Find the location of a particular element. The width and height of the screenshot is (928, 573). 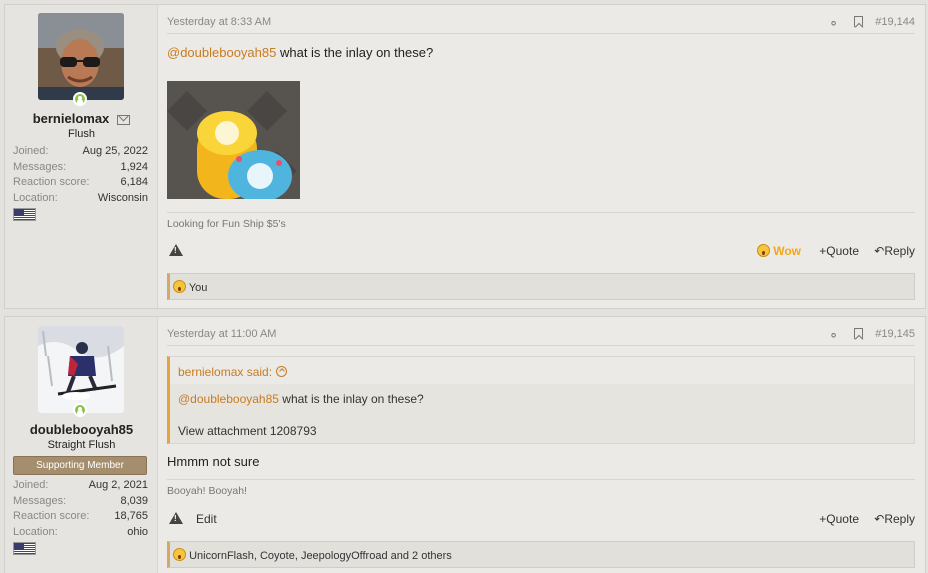

stat-value: 8,039 is located at coordinates (134, 502).